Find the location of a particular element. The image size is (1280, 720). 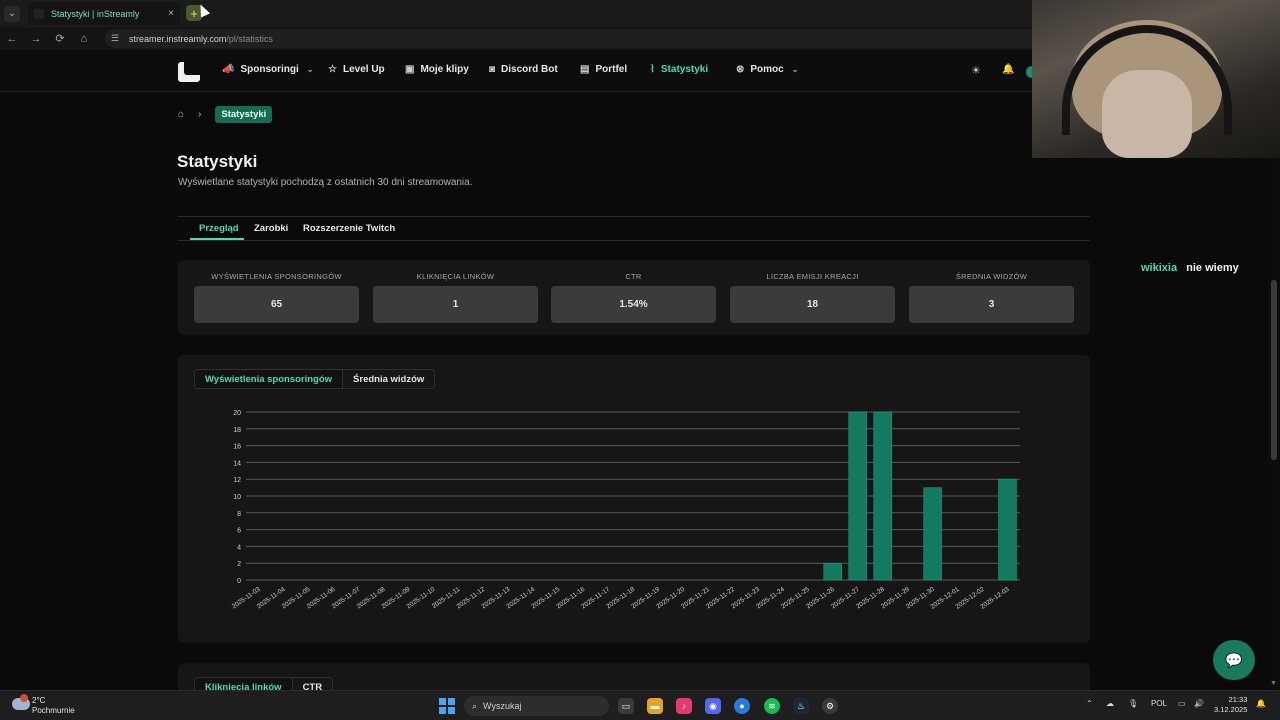

browser-tab: Statystyki | inStreamly × is located at coordinates (104, 13).